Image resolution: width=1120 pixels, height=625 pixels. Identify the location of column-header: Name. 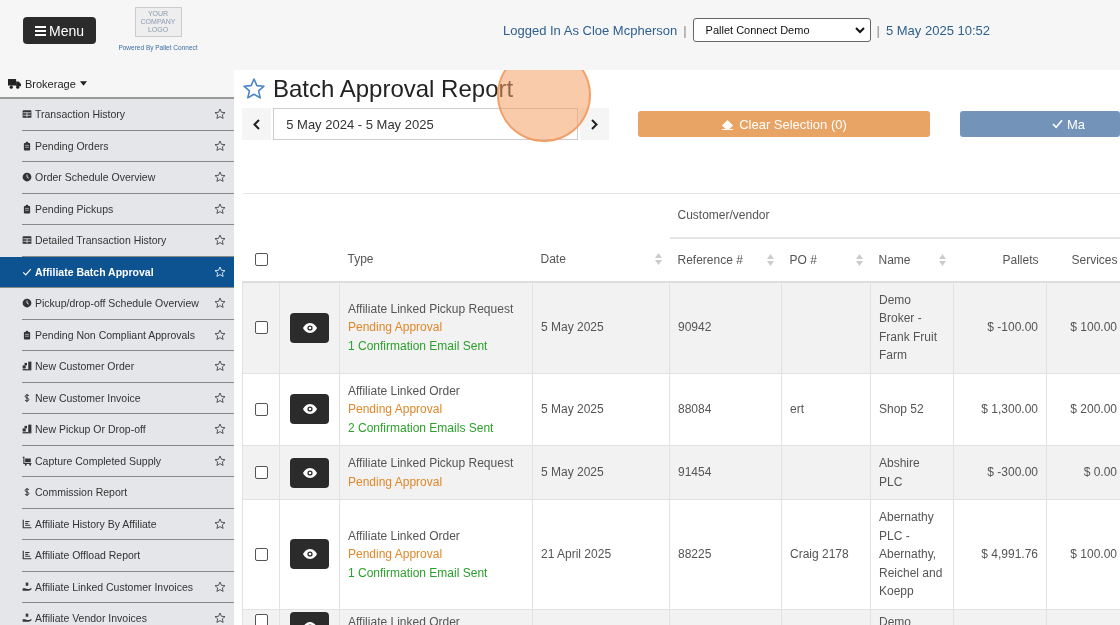
(894, 259).